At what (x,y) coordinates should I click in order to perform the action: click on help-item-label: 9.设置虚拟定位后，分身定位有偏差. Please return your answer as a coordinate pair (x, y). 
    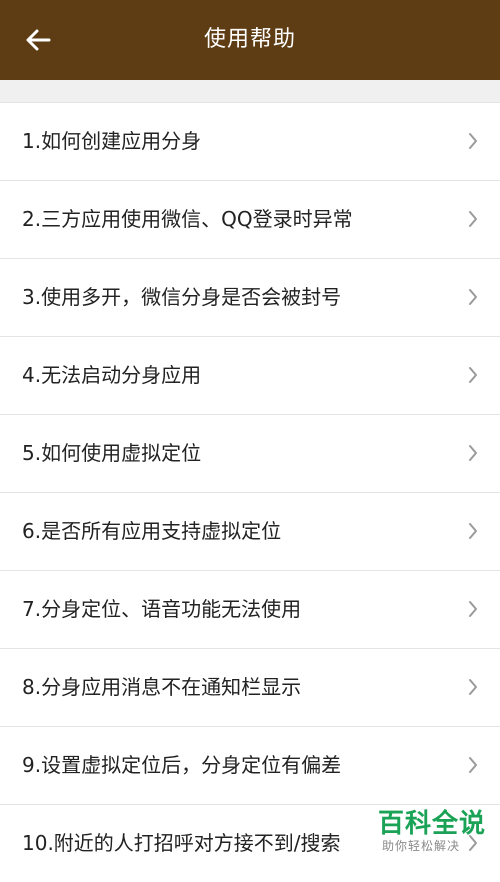
    Looking at the image, I should click on (182, 765).